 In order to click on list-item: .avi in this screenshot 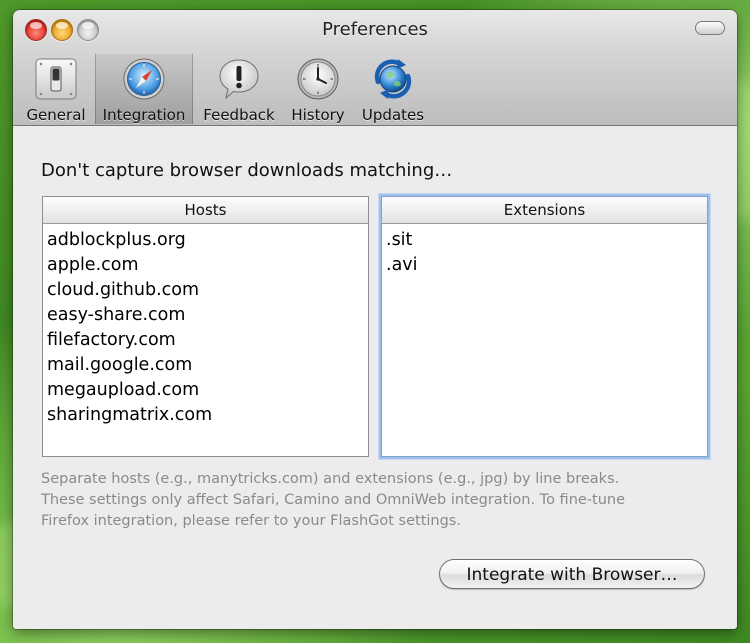, I will do `click(546, 265)`.